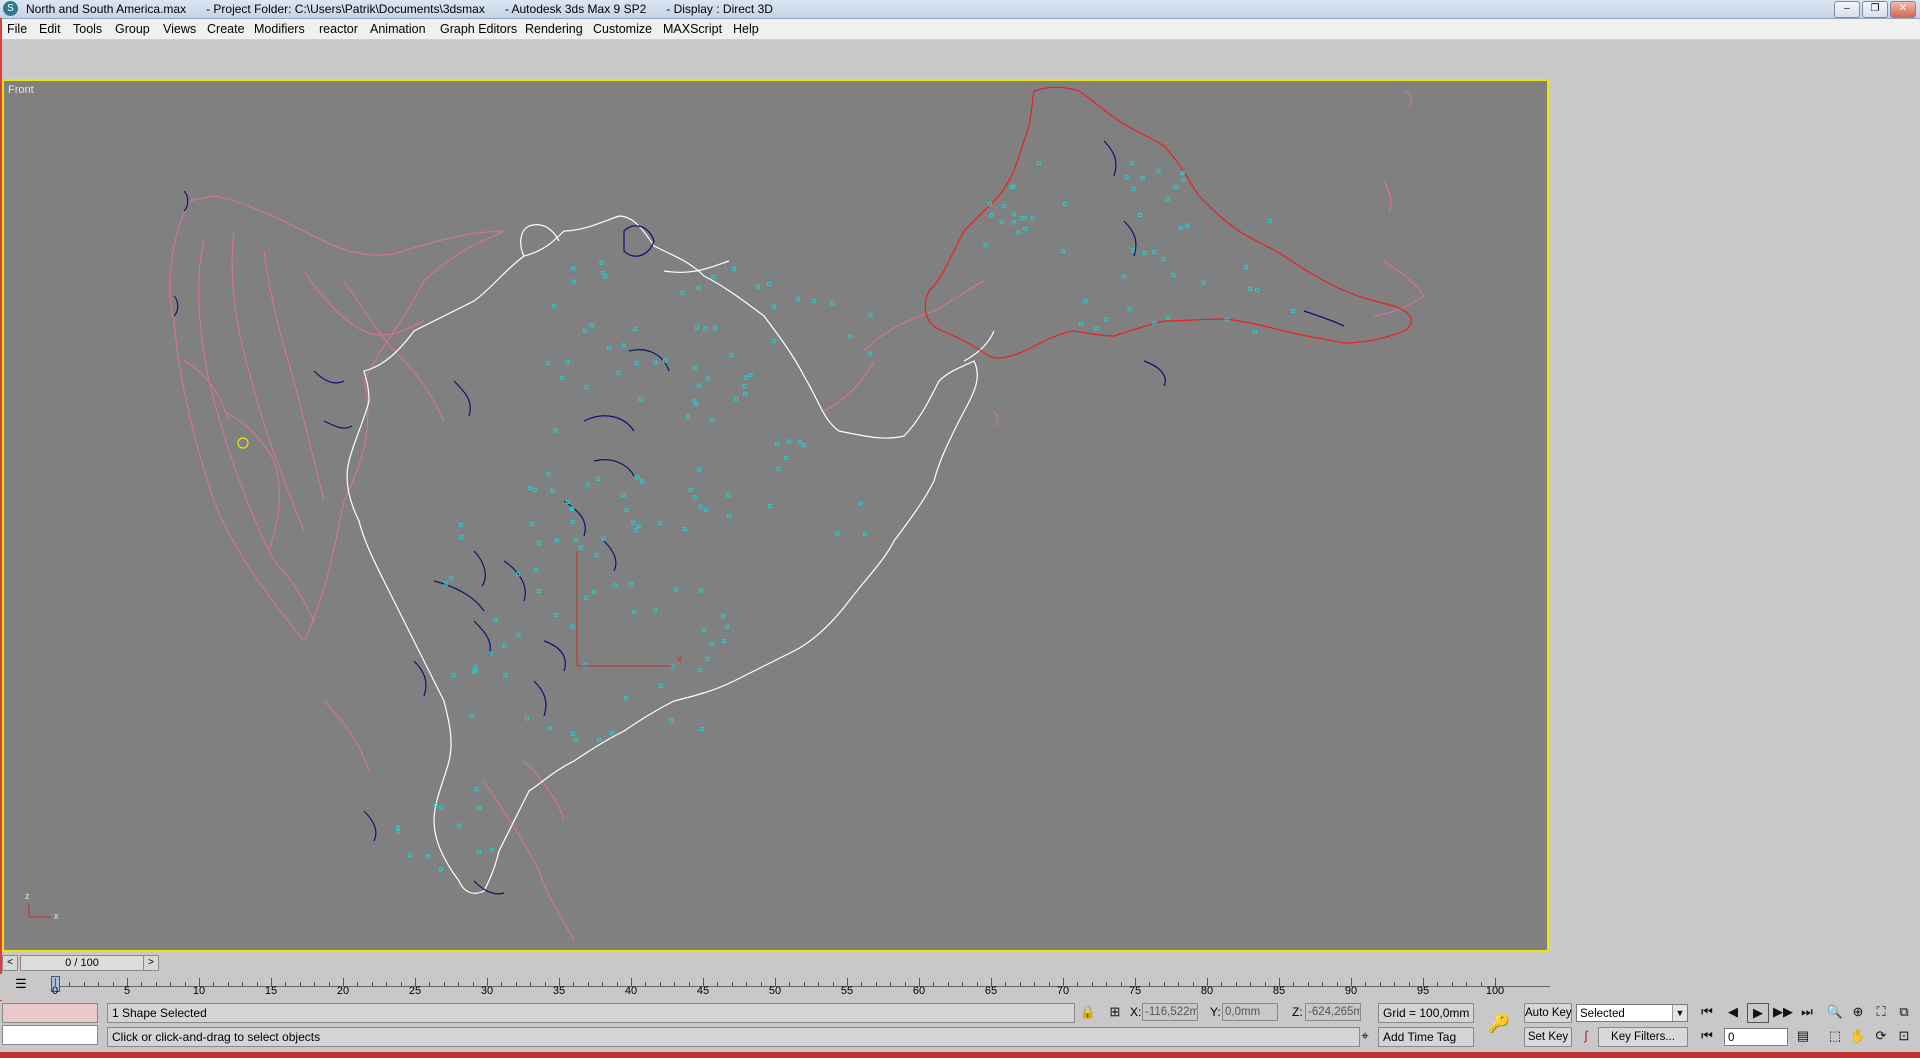 This screenshot has height=1058, width=1920. Describe the element at coordinates (624, 609) in the screenshot. I see `transform-gizmo` at that location.